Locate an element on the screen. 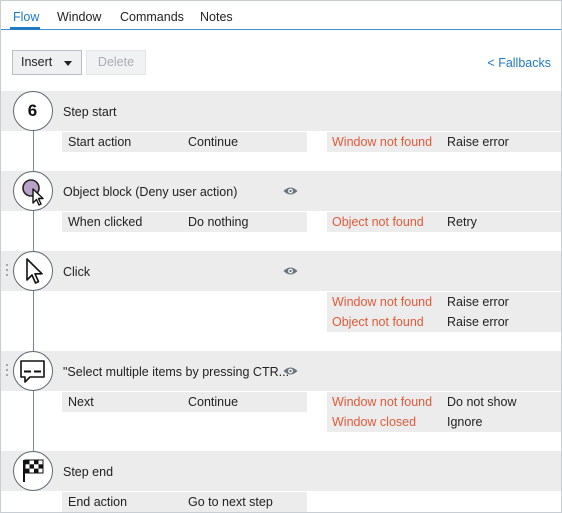 The height and width of the screenshot is (513, 562). tab-notes: Notes is located at coordinates (216, 17).